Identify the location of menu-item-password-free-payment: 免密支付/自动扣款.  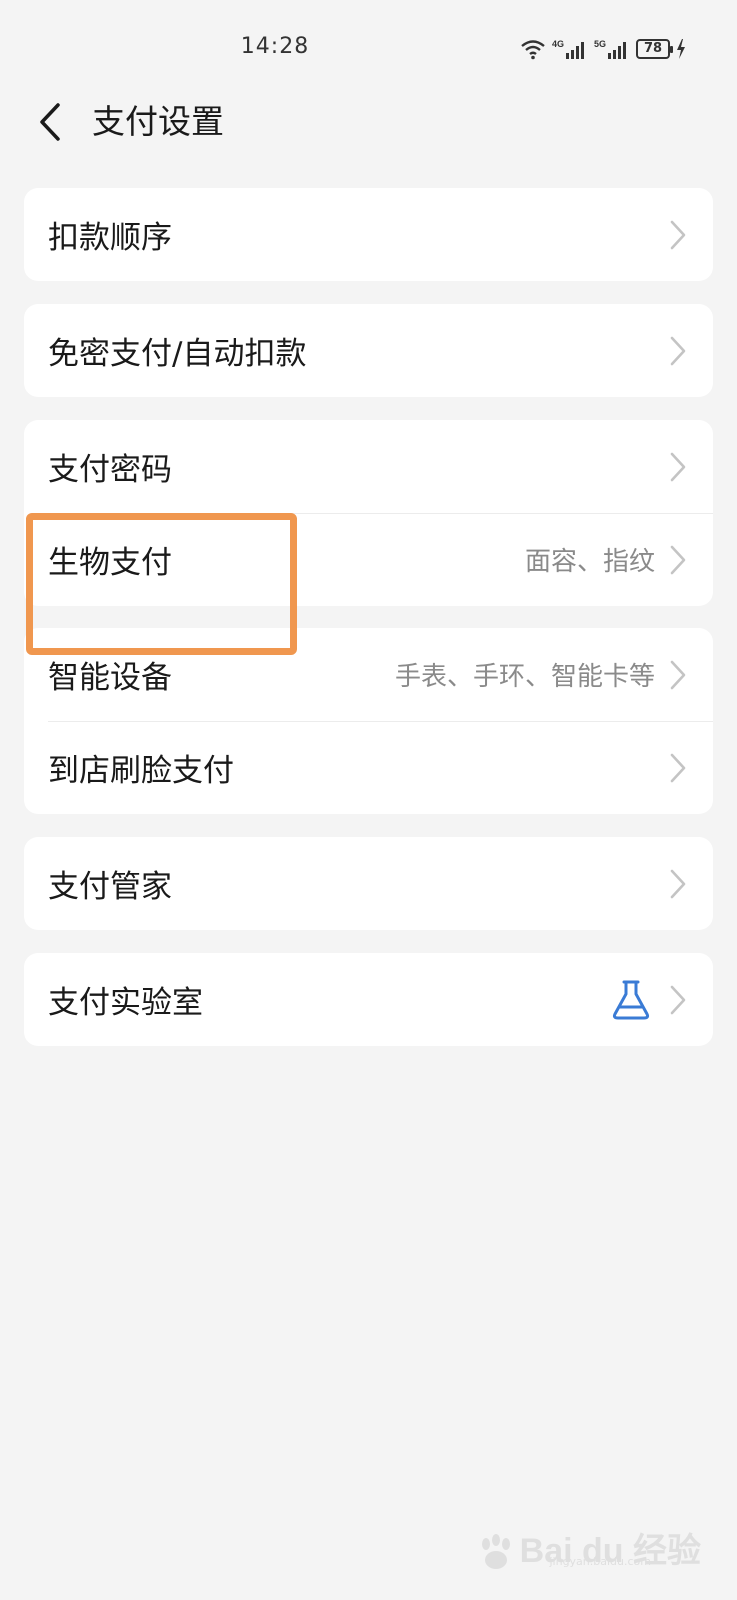
(368, 350).